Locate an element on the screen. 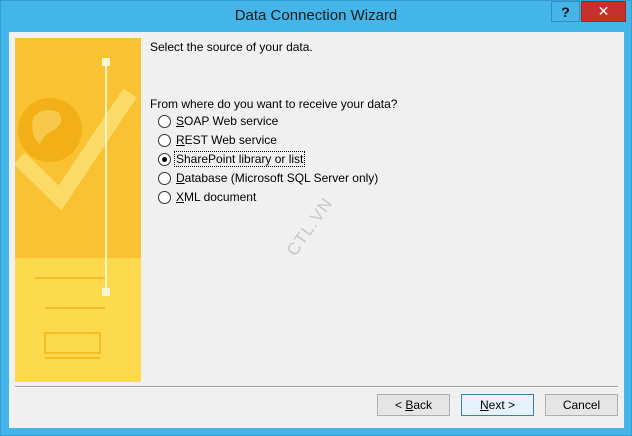 The image size is (632, 436). cancel-button: Cancel is located at coordinates (581, 405).